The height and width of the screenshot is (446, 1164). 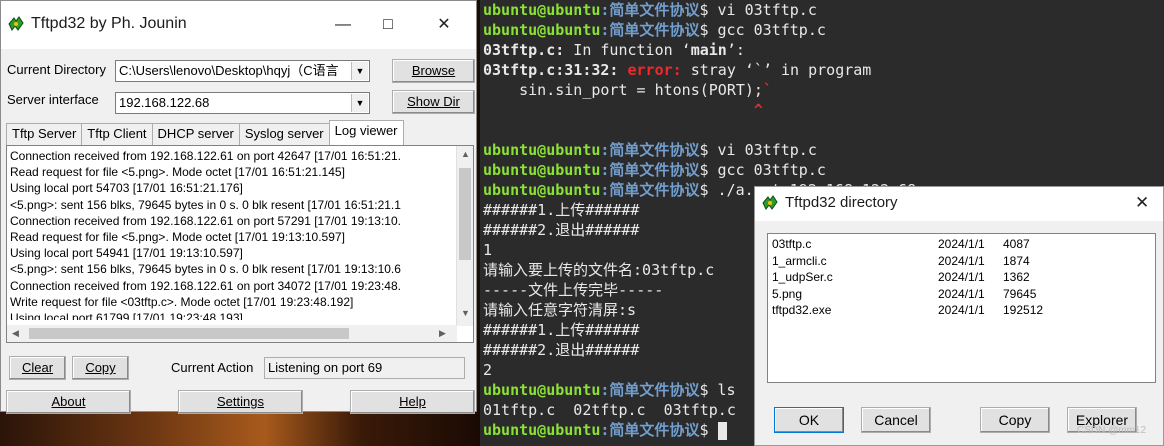 What do you see at coordinates (68, 402) in the screenshot?
I see `about-button: About` at bounding box center [68, 402].